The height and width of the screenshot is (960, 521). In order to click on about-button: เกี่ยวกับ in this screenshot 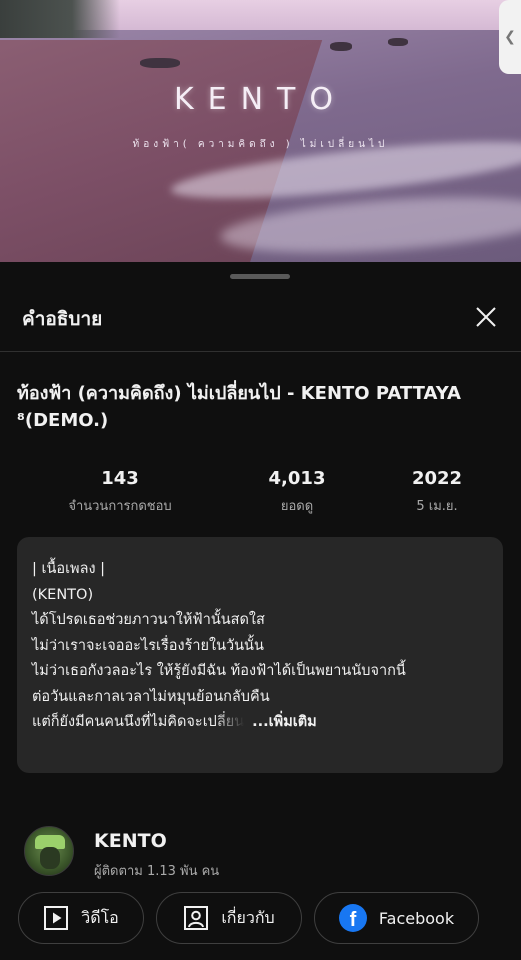, I will do `click(229, 918)`.